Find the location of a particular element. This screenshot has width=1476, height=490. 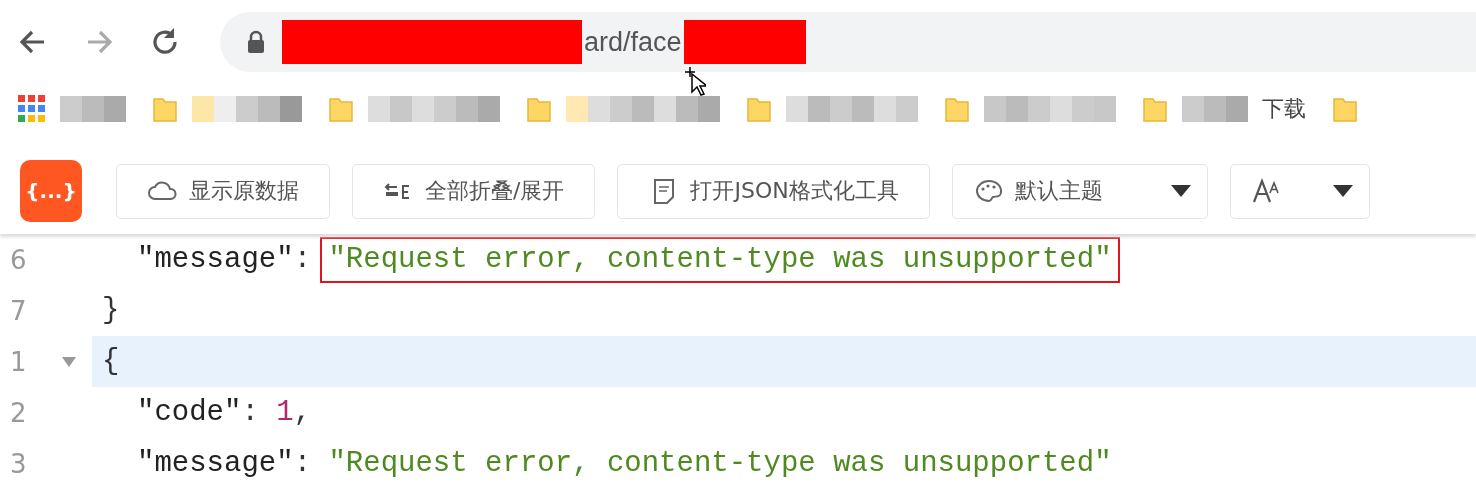

json-number: 1 is located at coordinates (285, 412).